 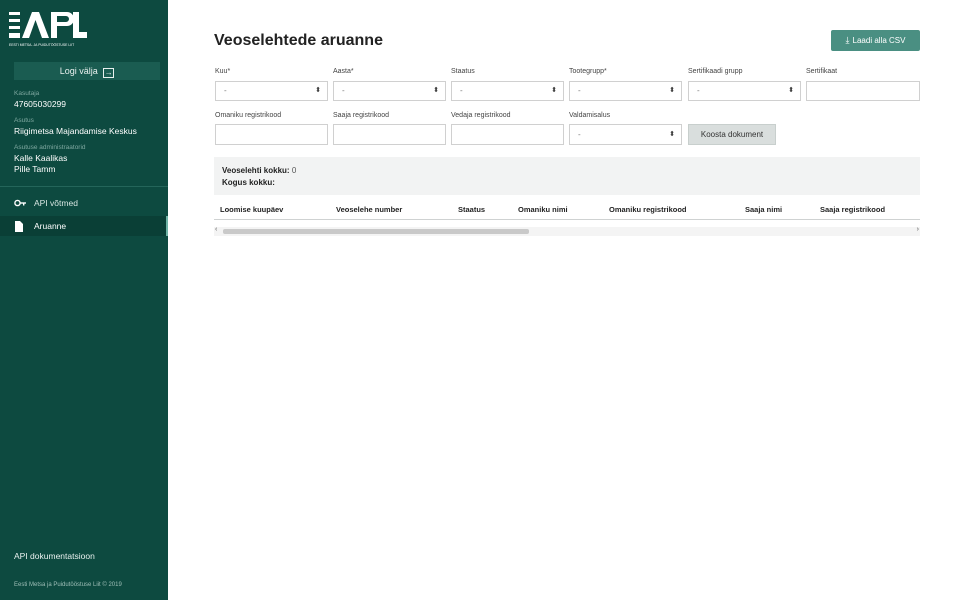 I want to click on column-header-owner-regcode: Omaniku registrikood, so click(x=648, y=209).